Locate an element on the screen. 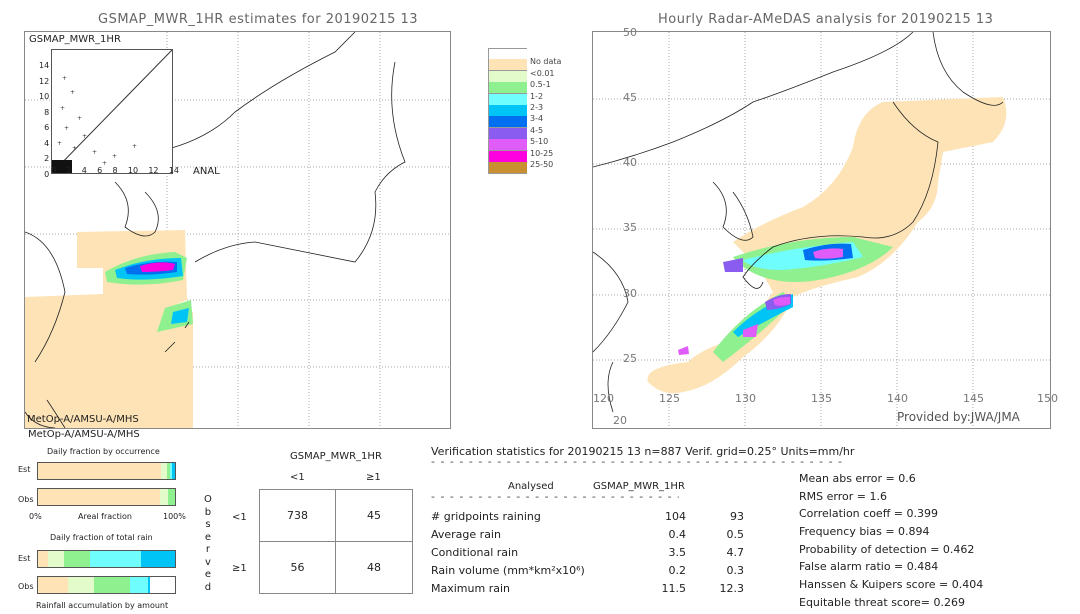 The width and height of the screenshot is (1080, 614). credit: Provided by:JWA/JMA is located at coordinates (958, 417).